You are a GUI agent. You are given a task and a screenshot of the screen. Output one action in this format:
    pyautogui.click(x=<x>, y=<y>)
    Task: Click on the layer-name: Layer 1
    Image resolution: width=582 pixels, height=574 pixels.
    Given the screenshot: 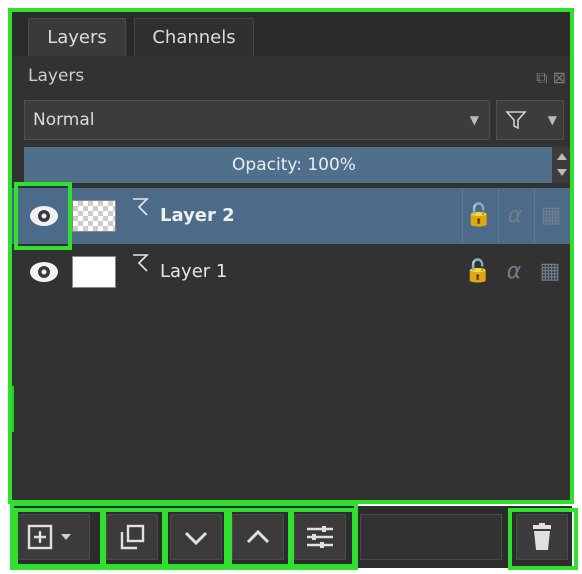 What is the action you would take?
    pyautogui.click(x=193, y=272)
    